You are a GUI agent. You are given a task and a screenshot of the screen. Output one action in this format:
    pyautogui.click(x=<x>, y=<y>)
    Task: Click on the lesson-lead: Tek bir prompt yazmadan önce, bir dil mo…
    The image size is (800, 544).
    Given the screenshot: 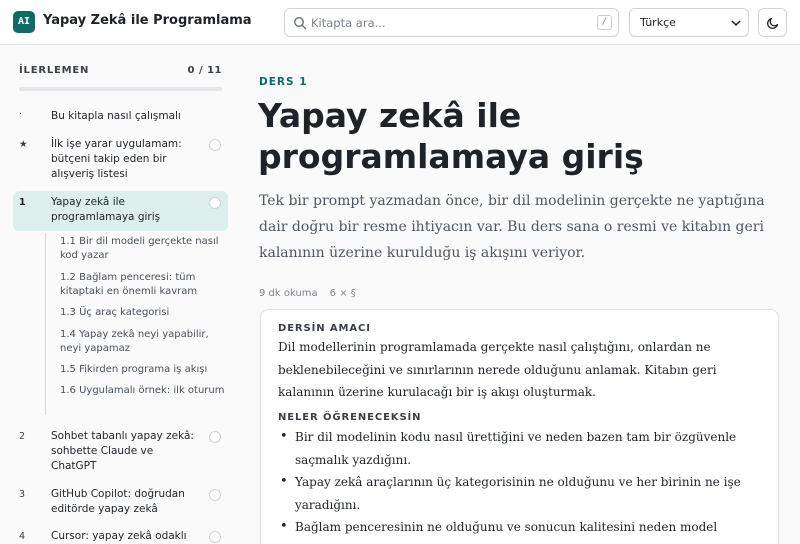 What is the action you would take?
    pyautogui.click(x=512, y=227)
    